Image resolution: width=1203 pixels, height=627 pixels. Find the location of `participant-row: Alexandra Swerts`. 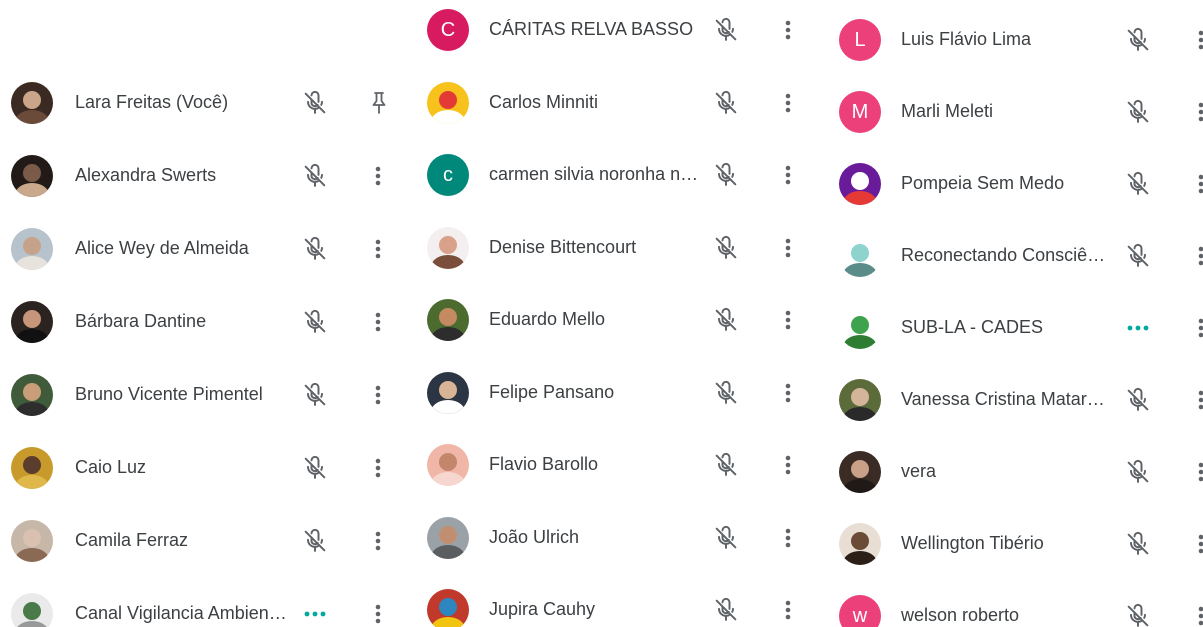

participant-row: Alexandra Swerts is located at coordinates (204, 176).